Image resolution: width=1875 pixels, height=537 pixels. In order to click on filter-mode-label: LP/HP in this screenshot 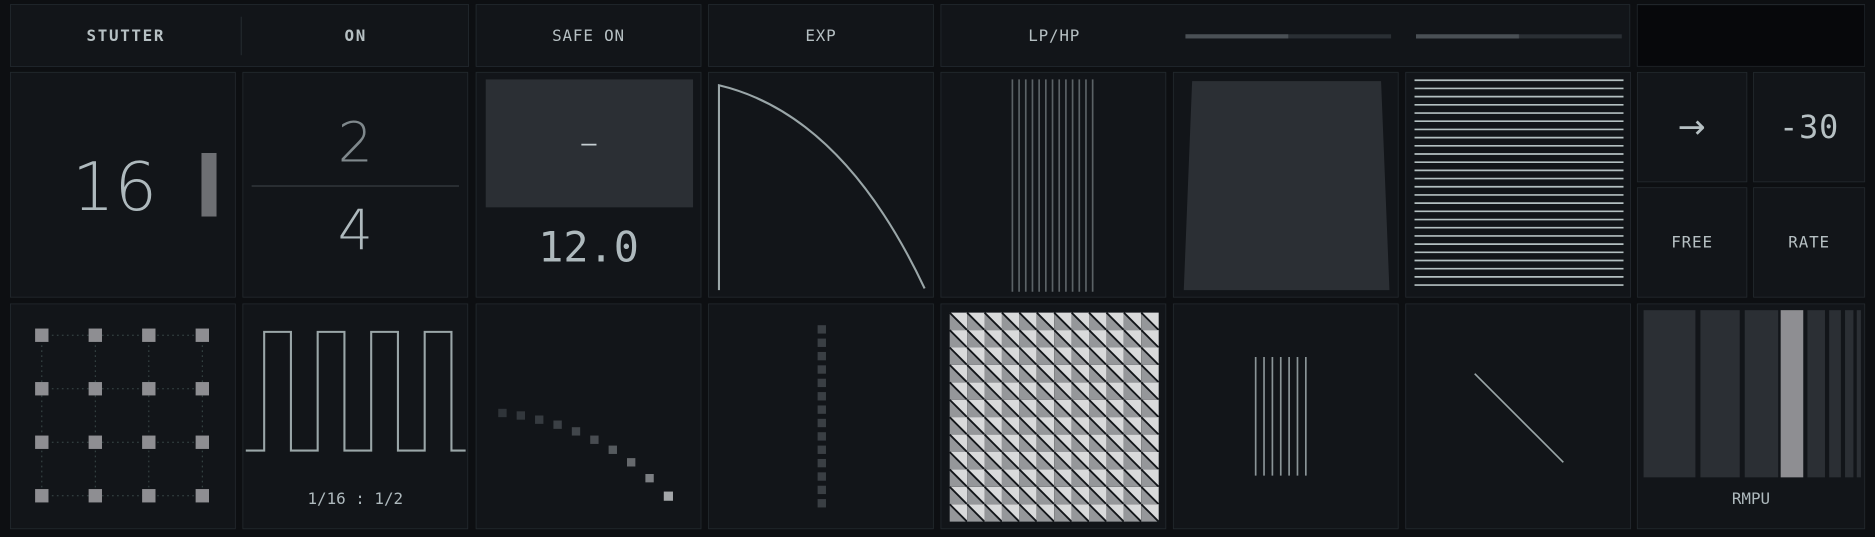, I will do `click(1054, 35)`.